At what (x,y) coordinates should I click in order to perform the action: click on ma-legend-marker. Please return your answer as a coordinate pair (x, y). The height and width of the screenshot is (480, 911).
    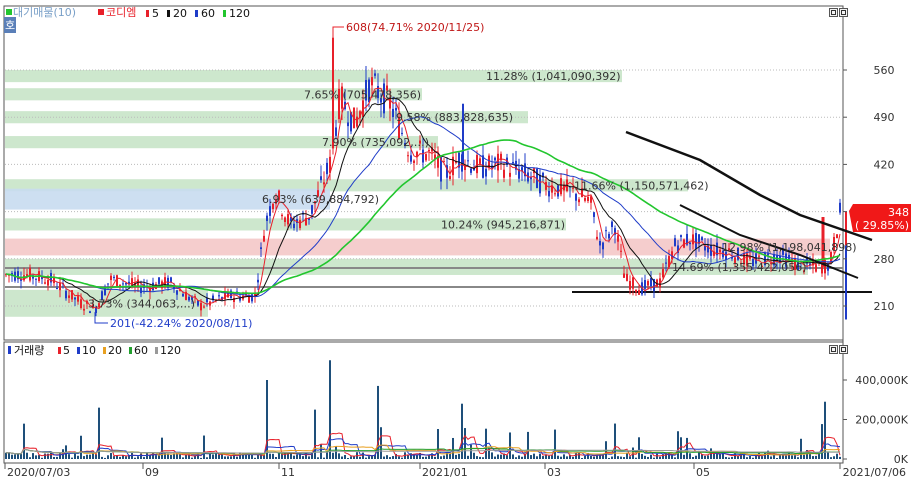
    Looking at the image, I should click on (168, 13).